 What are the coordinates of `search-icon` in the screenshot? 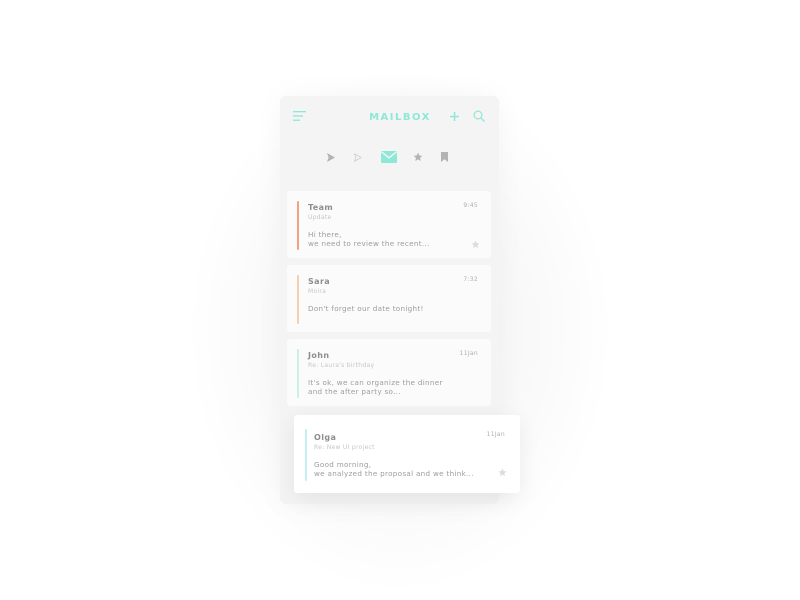 It's located at (479, 116).